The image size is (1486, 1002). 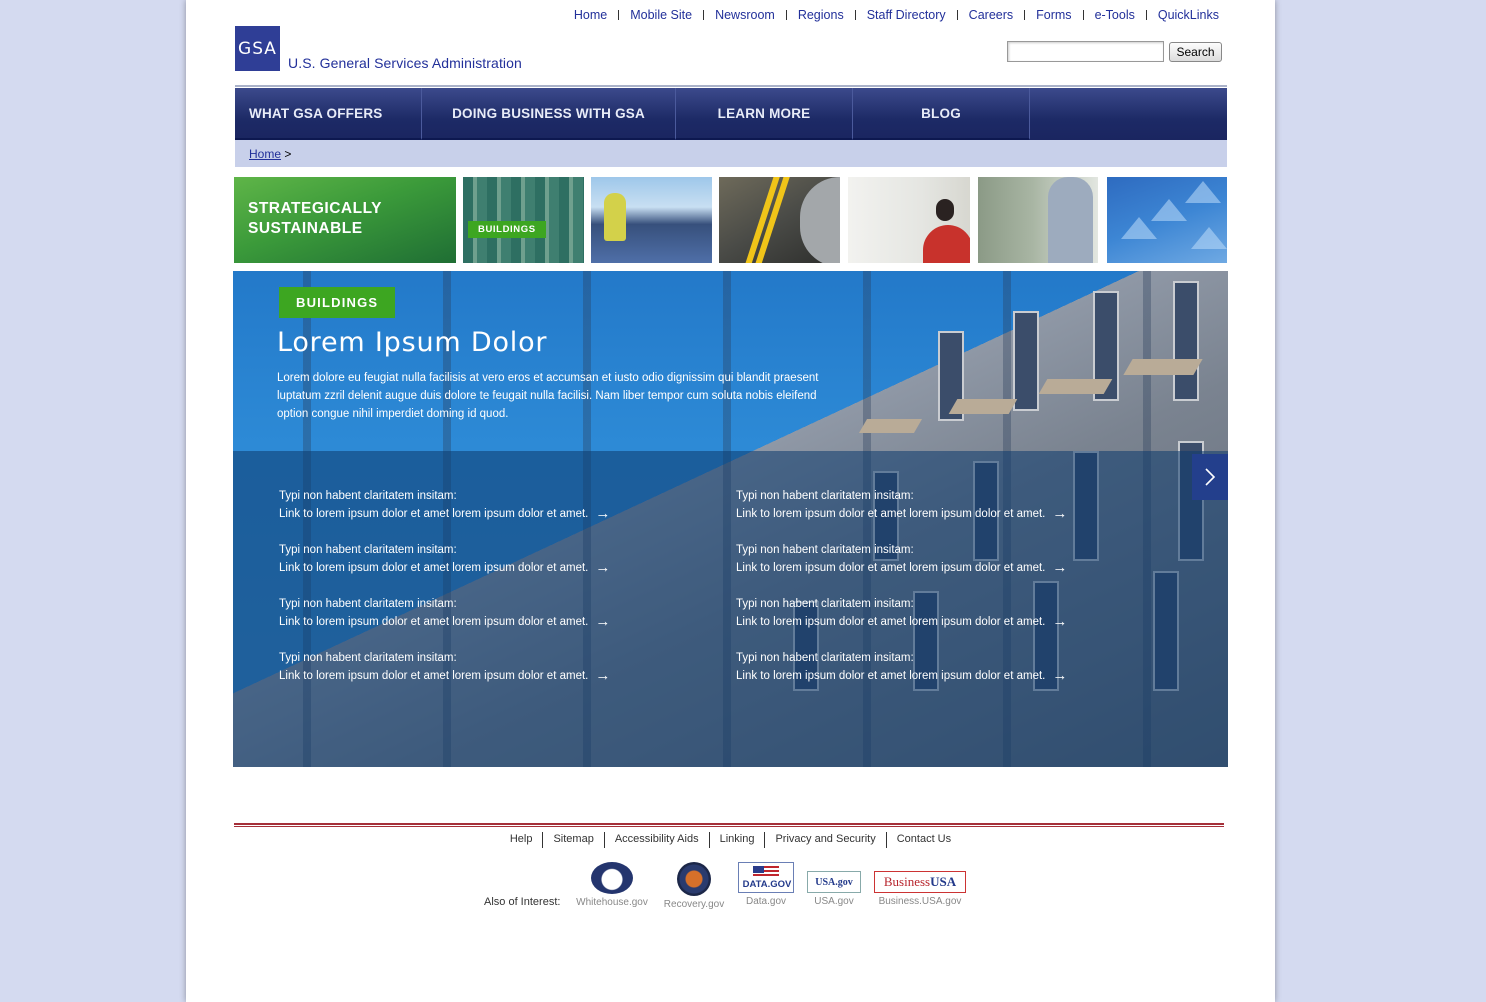 I want to click on toplink-home: Home, so click(x=590, y=15).